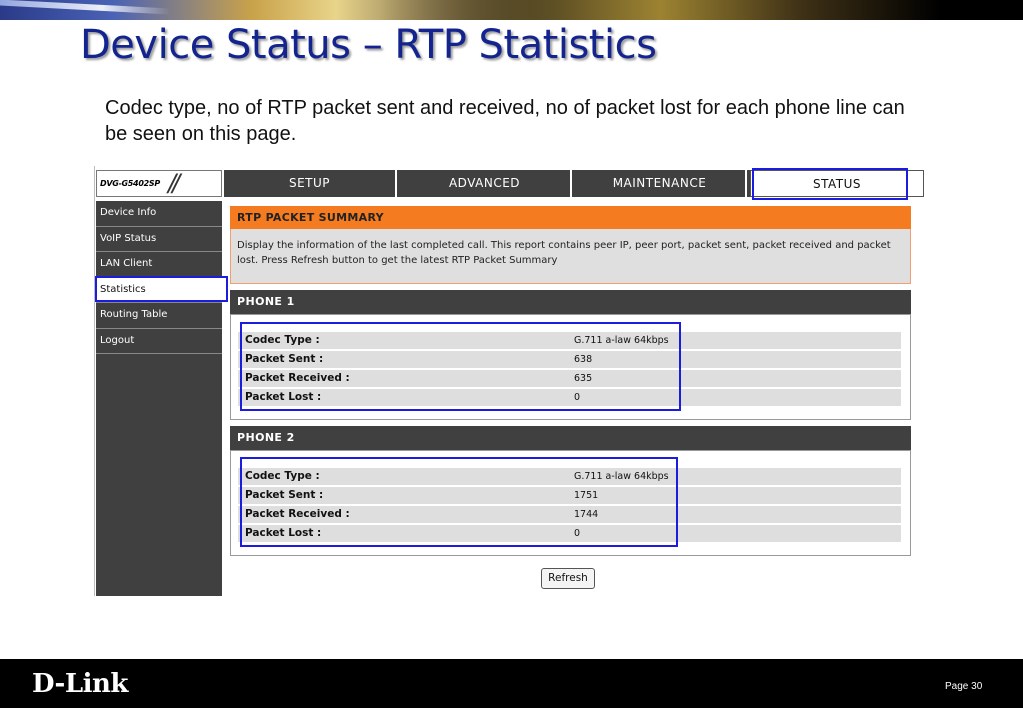 This screenshot has height=708, width=1023. Describe the element at coordinates (159, 239) in the screenshot. I see `sidebar-item-voip-status: VoIP Status` at that location.